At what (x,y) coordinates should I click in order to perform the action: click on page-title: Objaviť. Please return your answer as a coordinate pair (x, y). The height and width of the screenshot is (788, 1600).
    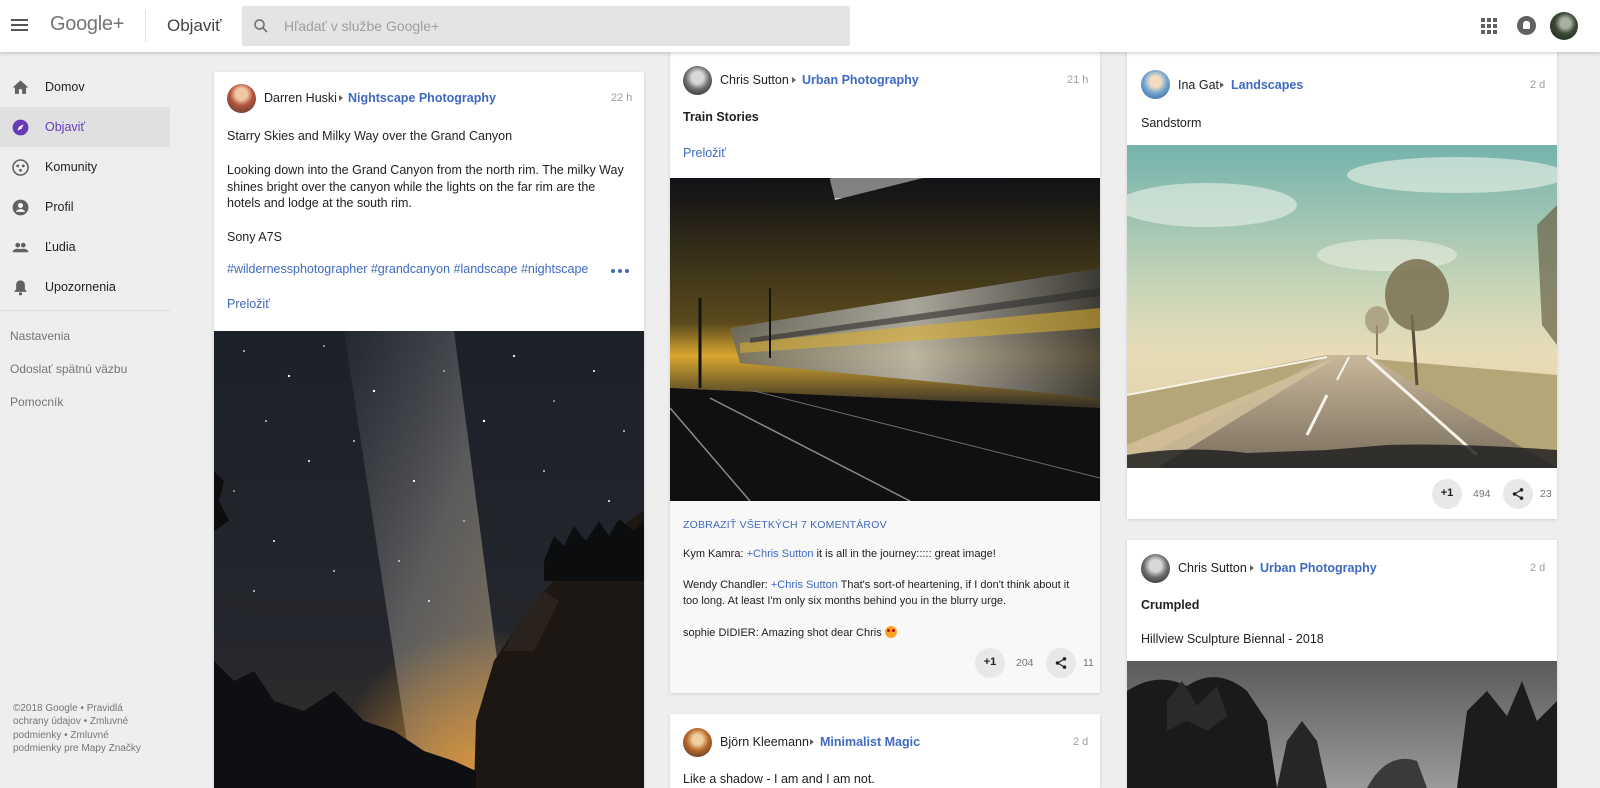
    Looking at the image, I should click on (194, 25).